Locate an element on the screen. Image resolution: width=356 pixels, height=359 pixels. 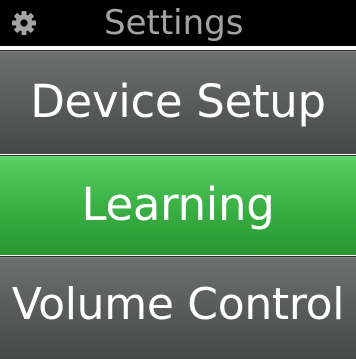
menu-item-label: Device Setup is located at coordinates (178, 101).